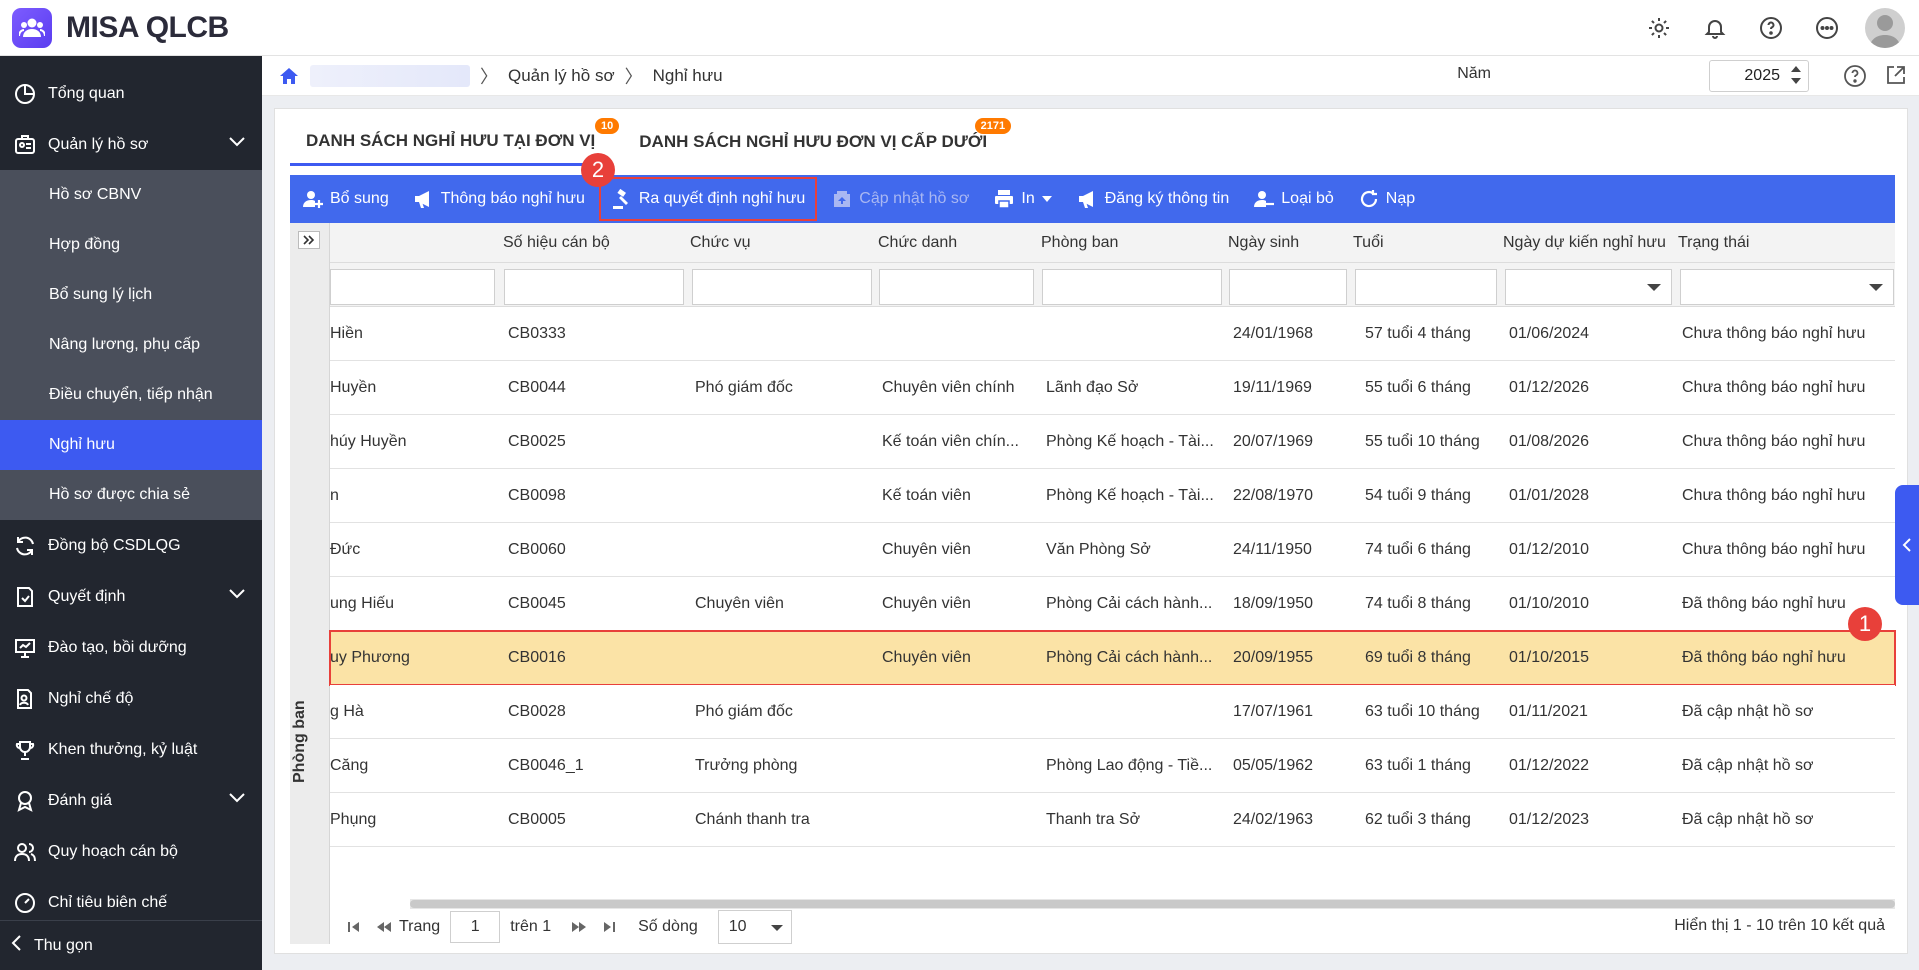  I want to click on filter-select-retire-date, so click(1588, 287).